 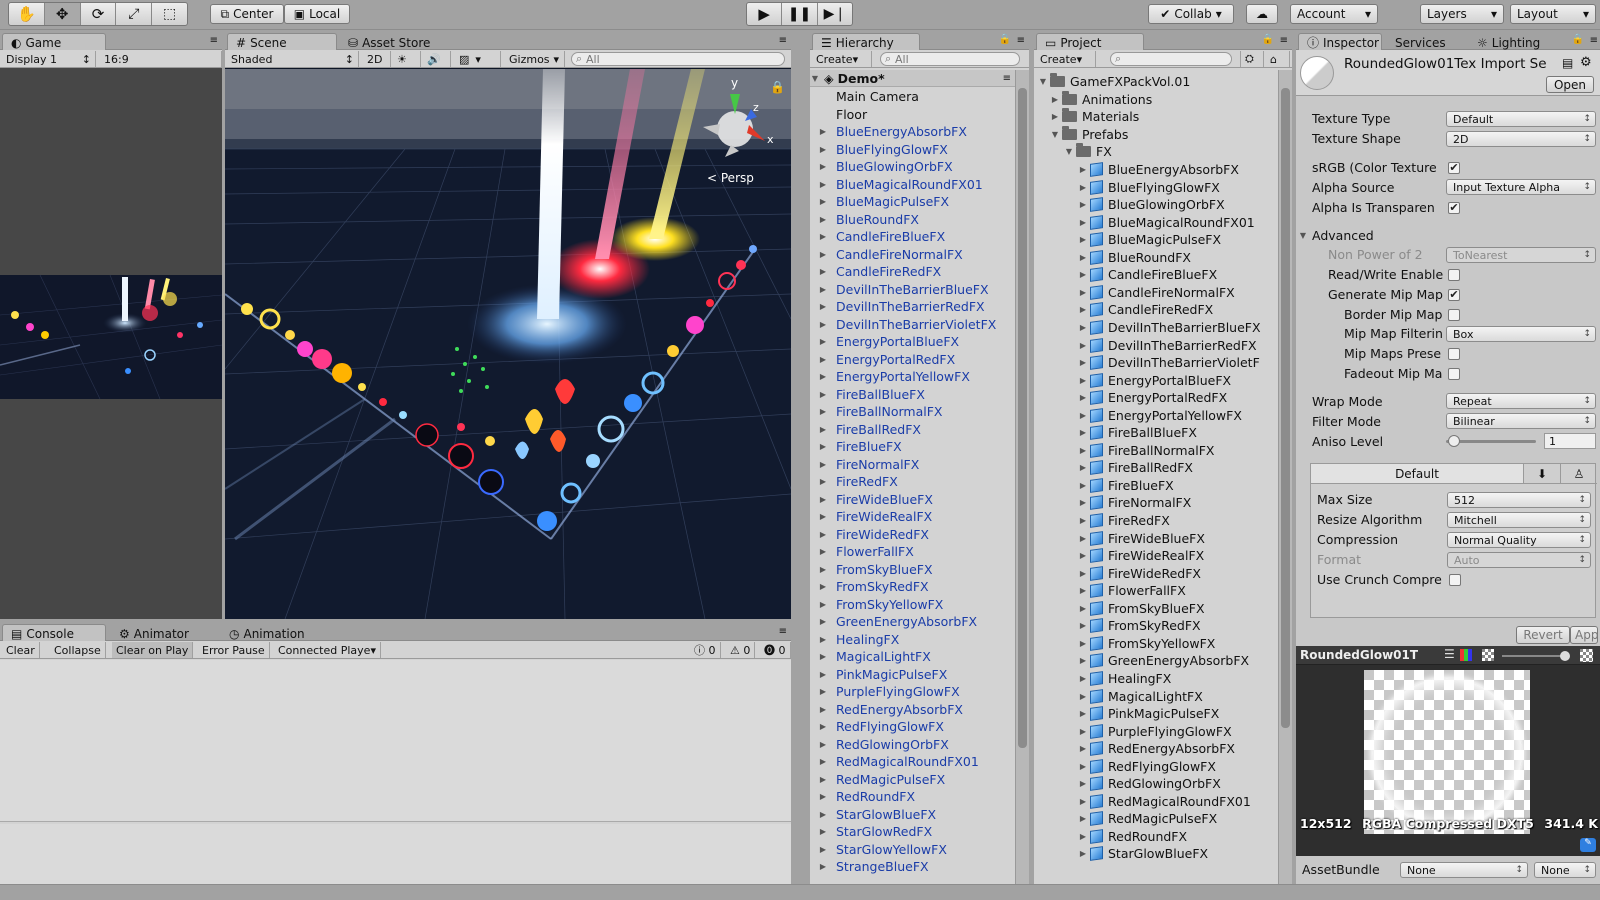 I want to click on project-asset-item: ▶ EnergyPortalRedFX, so click(x=1152, y=397).